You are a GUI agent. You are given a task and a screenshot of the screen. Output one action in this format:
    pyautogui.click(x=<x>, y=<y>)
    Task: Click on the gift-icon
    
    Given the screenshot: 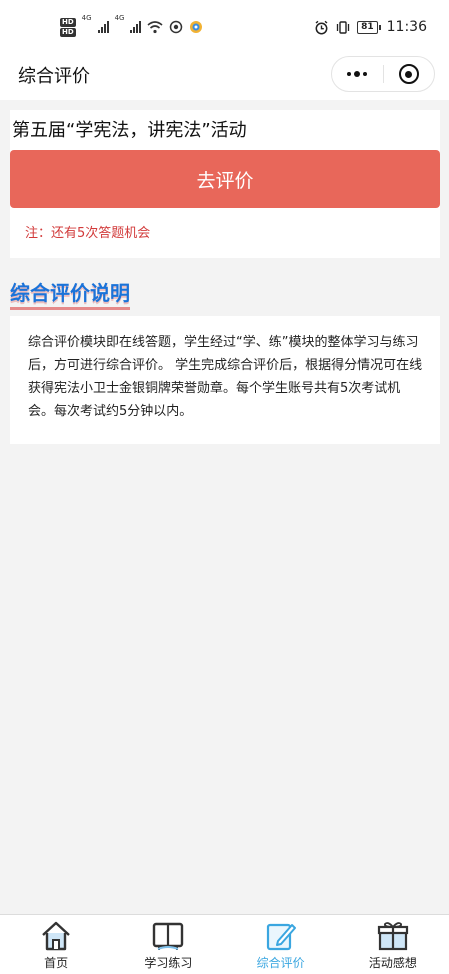 What is the action you would take?
    pyautogui.click(x=392, y=936)
    